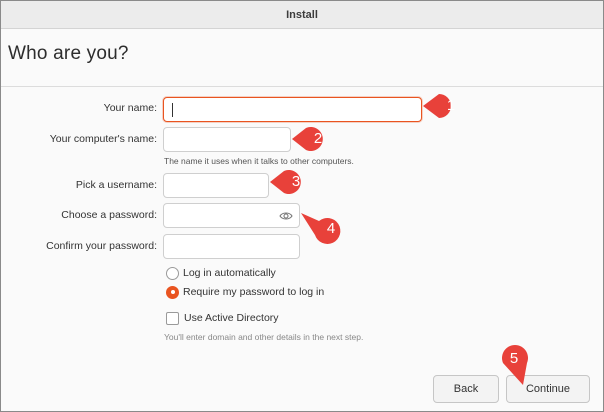 The width and height of the screenshot is (604, 412). Describe the element at coordinates (101, 246) in the screenshot. I see `confirm-password-label: Confirm your password:` at that location.